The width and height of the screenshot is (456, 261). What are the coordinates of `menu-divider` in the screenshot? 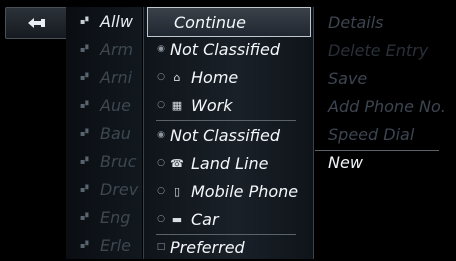 It's located at (377, 150).